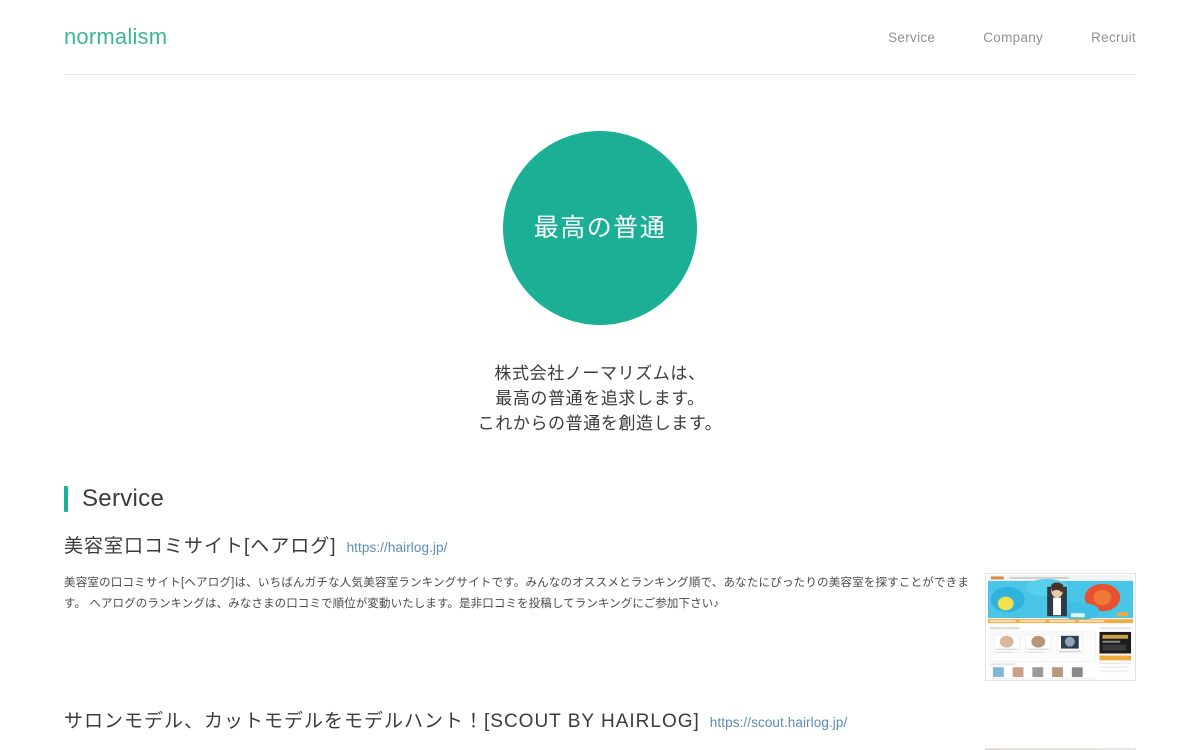 This screenshot has width=1200, height=750. Describe the element at coordinates (1013, 37) in the screenshot. I see `nav-item-company: Company` at that location.